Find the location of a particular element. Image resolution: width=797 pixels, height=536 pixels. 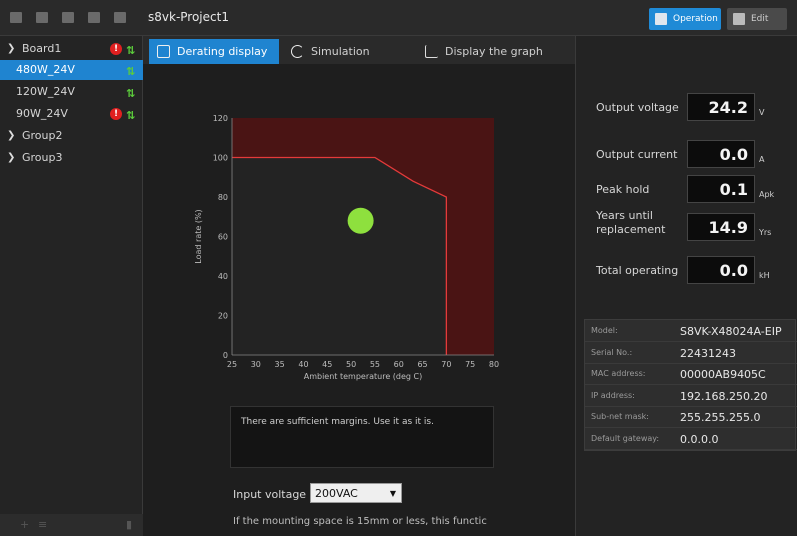

device-info-row: Default gateway: 0.0.0.0 is located at coordinates (691, 440).